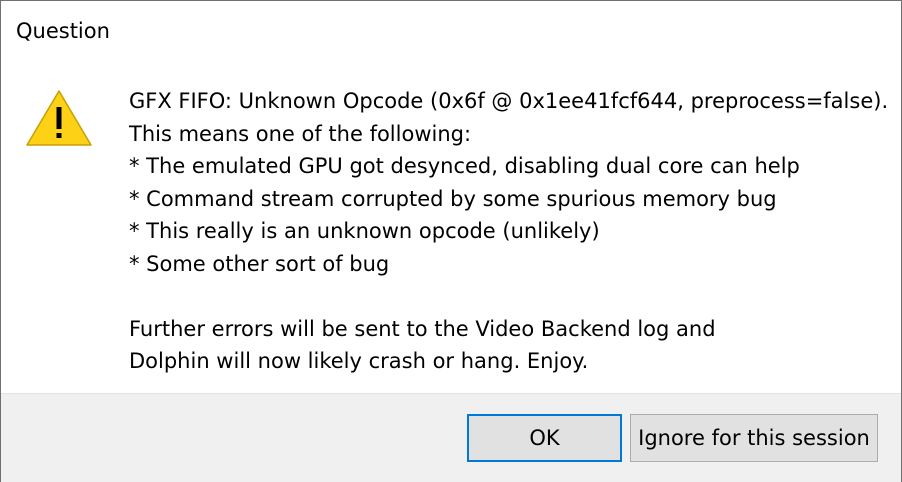 The height and width of the screenshot is (482, 902). I want to click on message-line: * Some other sort of bug, so click(259, 263).